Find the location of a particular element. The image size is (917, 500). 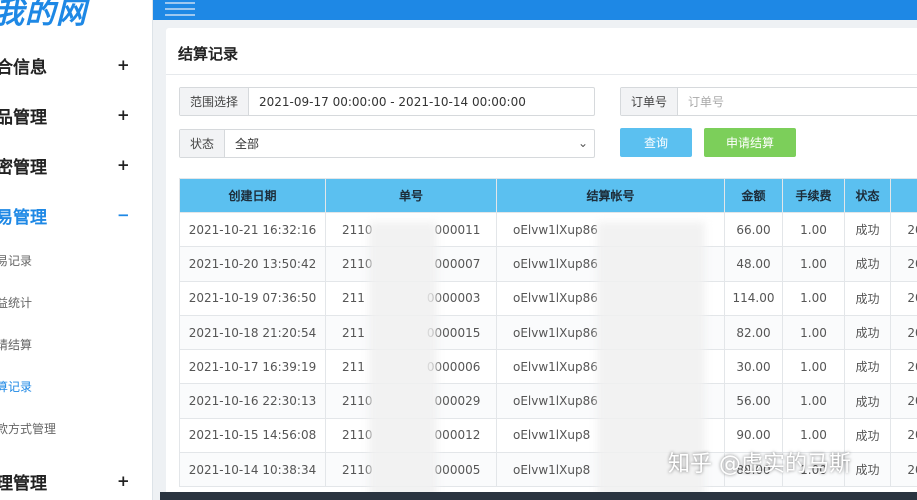

order-number-input: 订单号 is located at coordinates (701, 101).